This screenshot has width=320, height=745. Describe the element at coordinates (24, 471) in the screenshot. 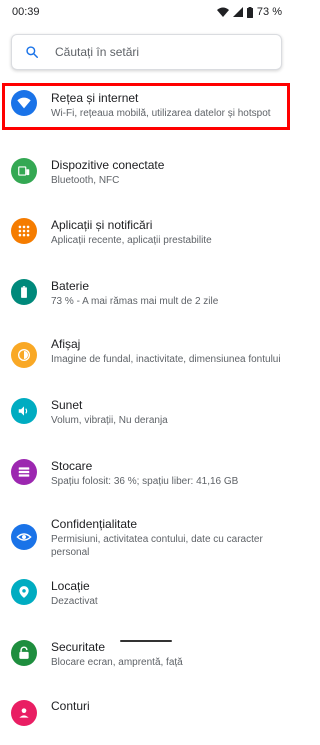

I see `storage-icon` at that location.